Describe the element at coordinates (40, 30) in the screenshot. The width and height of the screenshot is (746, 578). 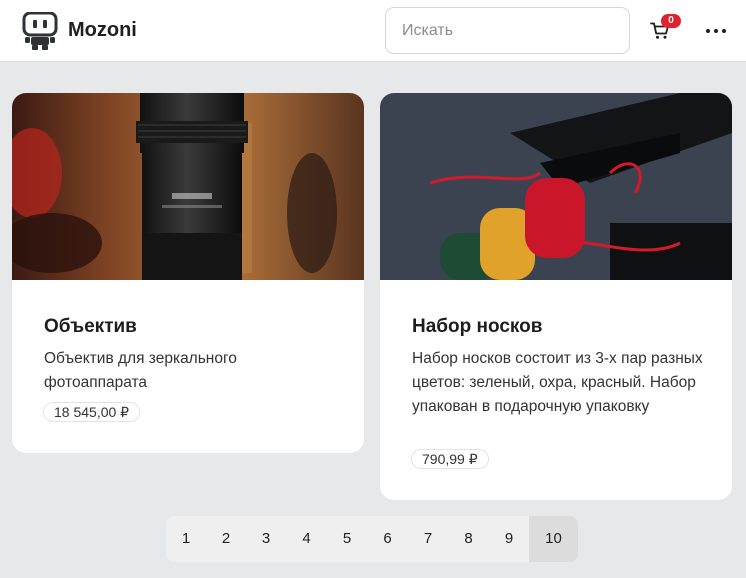
I see `robot-logo-icon` at that location.